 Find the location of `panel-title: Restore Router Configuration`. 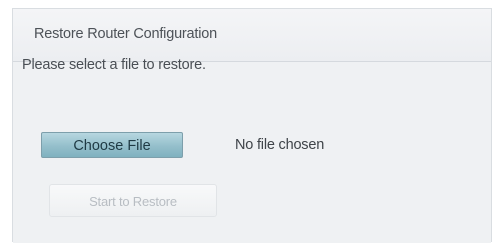

panel-title: Restore Router Configuration is located at coordinates (125, 34).